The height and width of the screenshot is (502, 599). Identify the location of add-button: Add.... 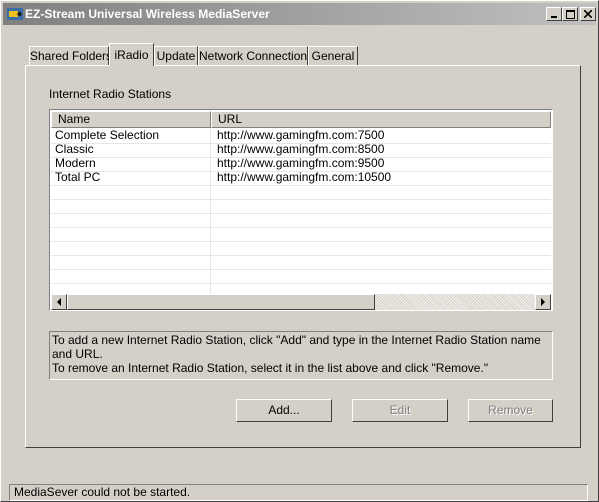
(284, 410).